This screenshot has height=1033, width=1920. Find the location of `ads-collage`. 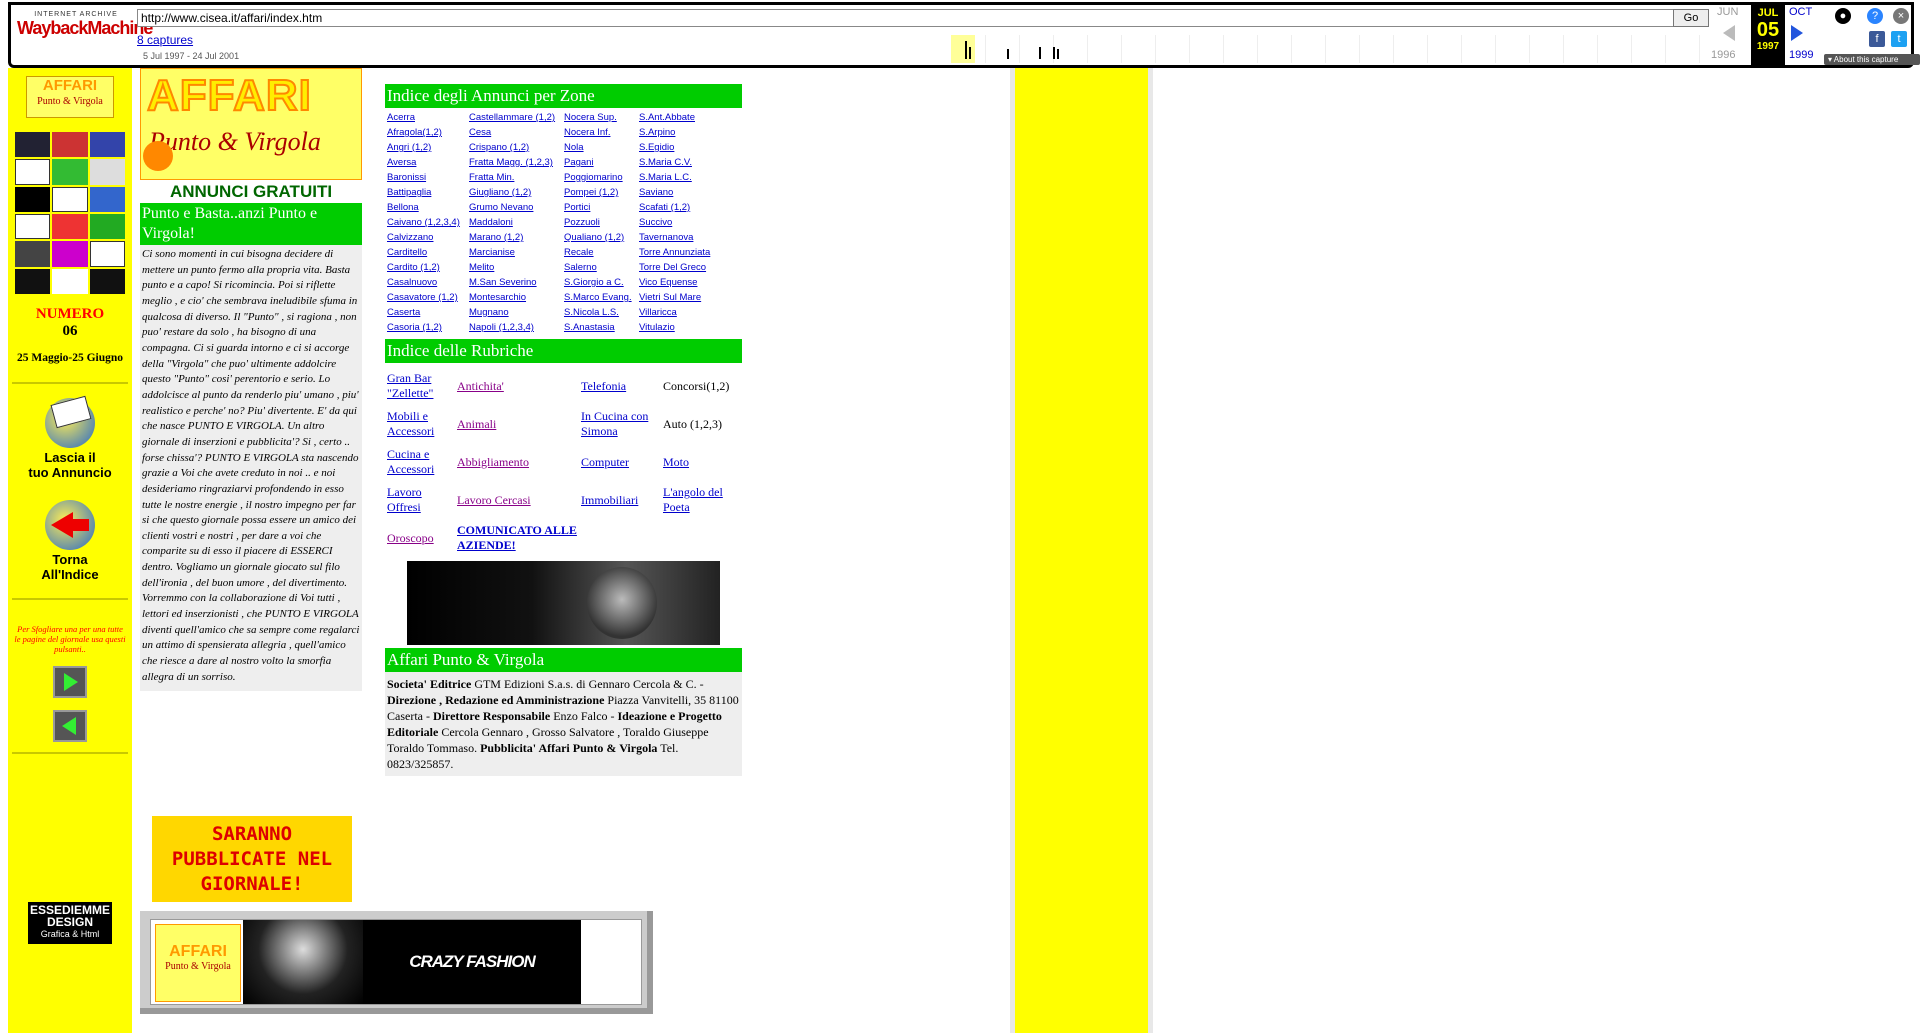

ads-collage is located at coordinates (70, 213).